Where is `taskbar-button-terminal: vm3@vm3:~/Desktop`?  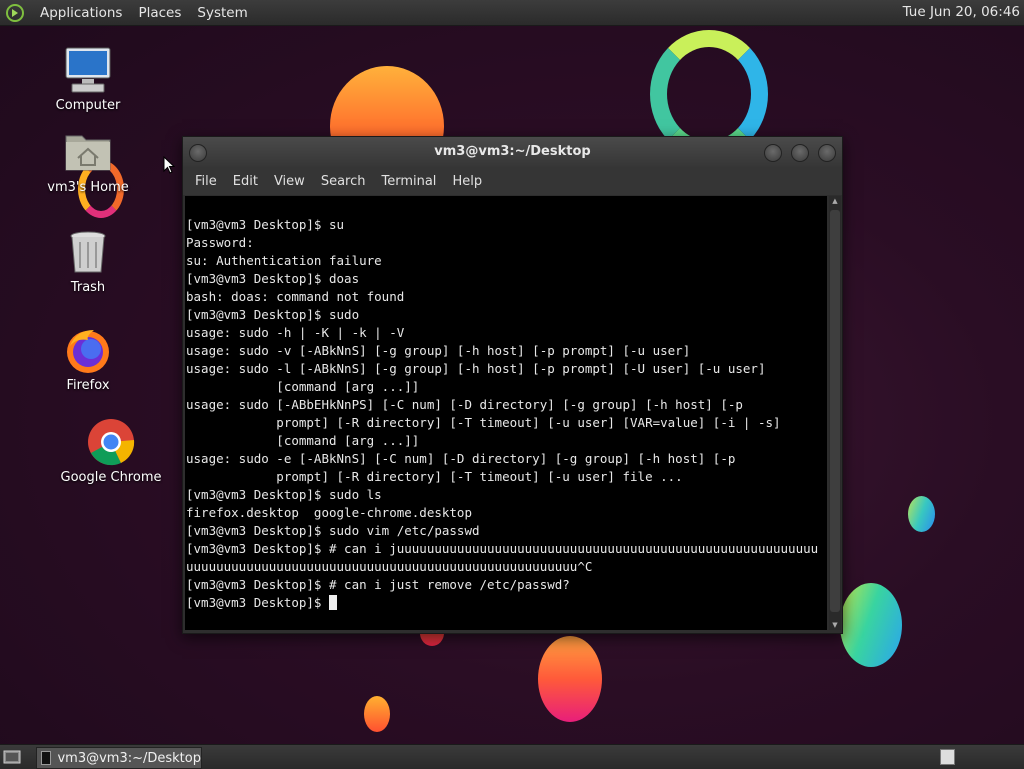 taskbar-button-terminal: vm3@vm3:~/Desktop is located at coordinates (119, 758).